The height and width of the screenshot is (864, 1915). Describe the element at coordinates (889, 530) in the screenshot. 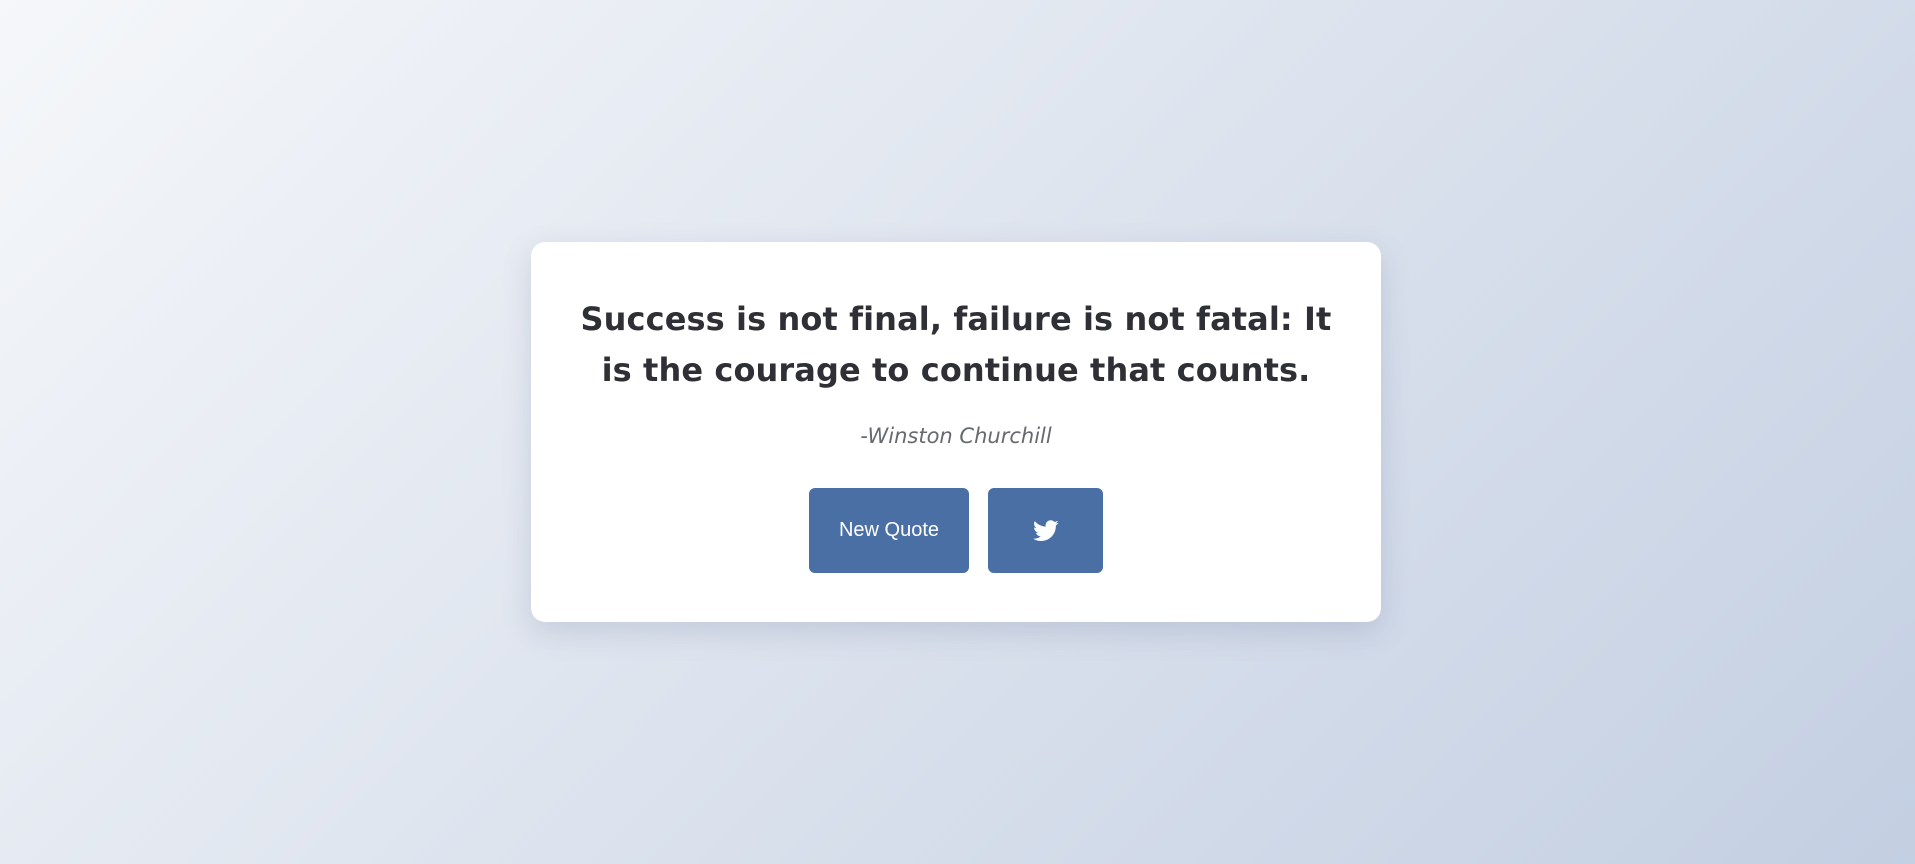

I see `new-quote-button: New Quote` at that location.